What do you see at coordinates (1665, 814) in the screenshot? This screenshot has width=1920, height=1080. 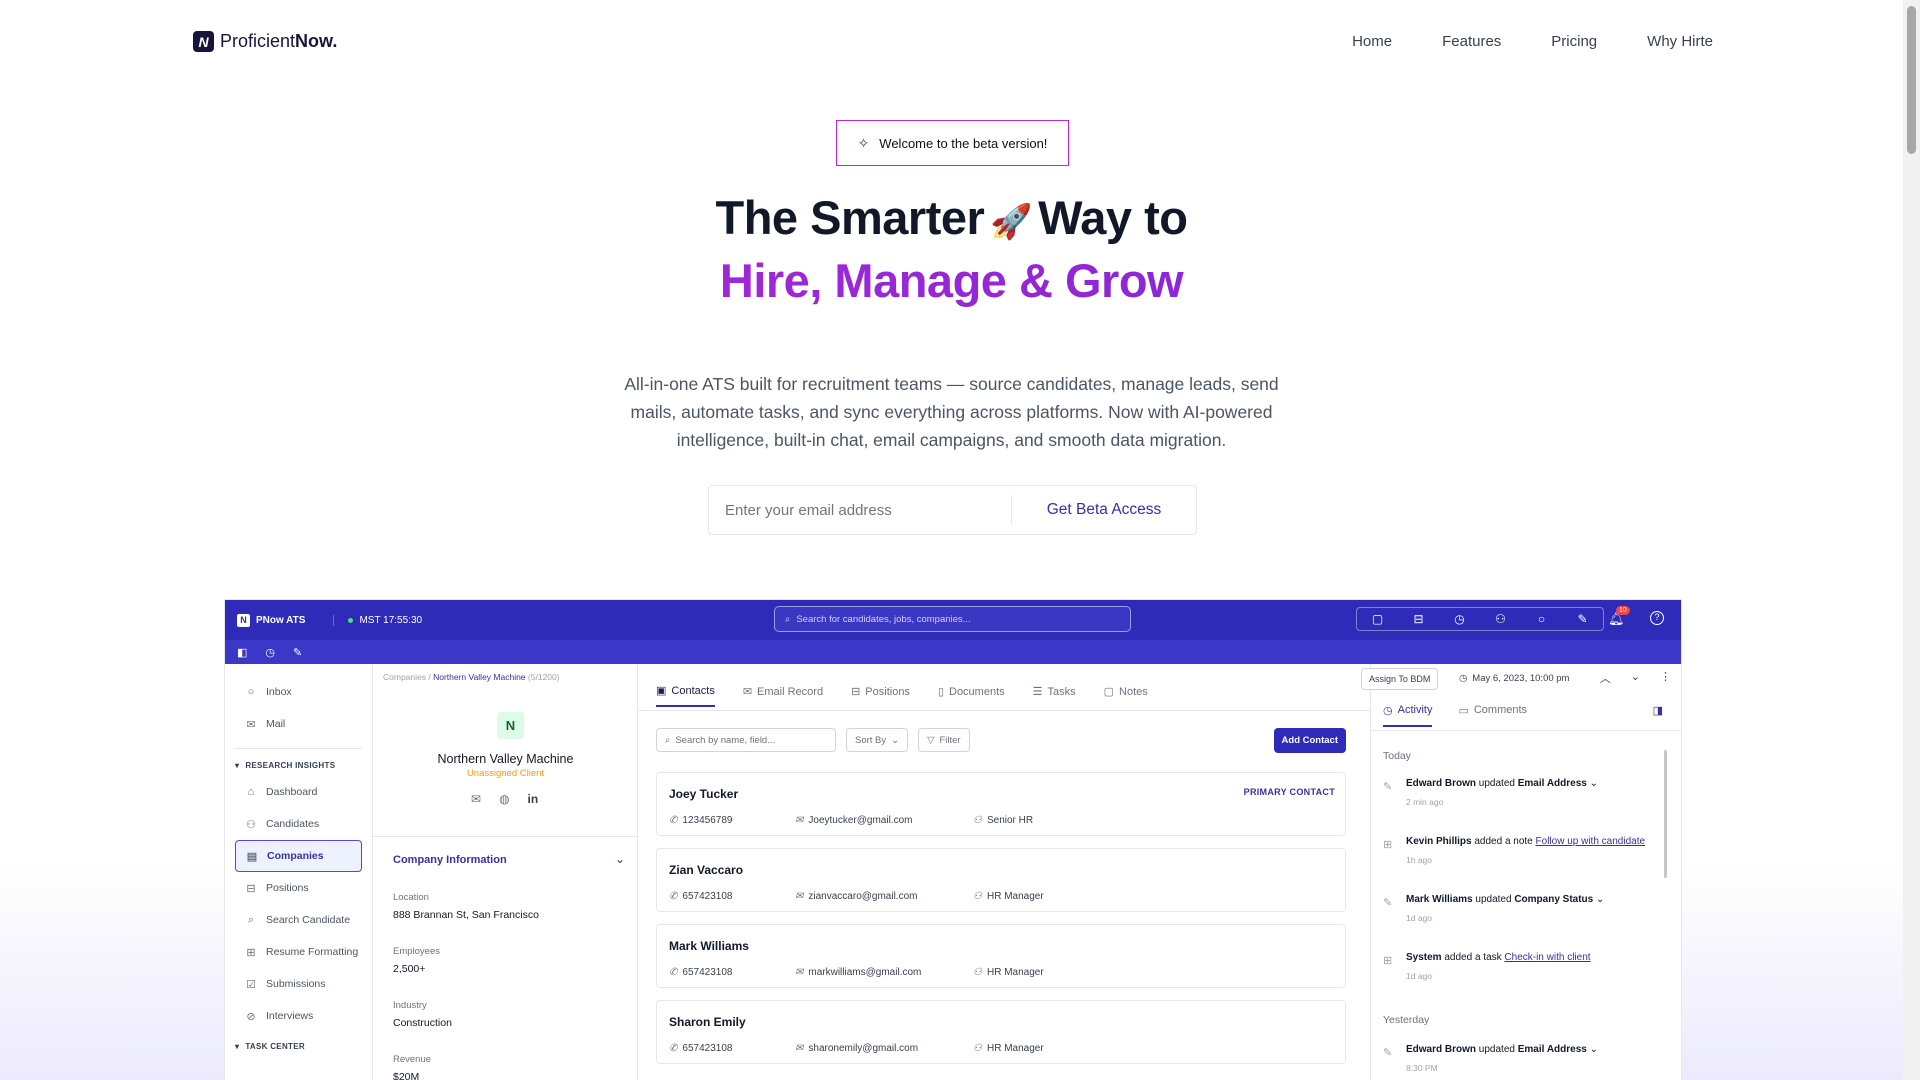 I see `activity-scrollbar` at bounding box center [1665, 814].